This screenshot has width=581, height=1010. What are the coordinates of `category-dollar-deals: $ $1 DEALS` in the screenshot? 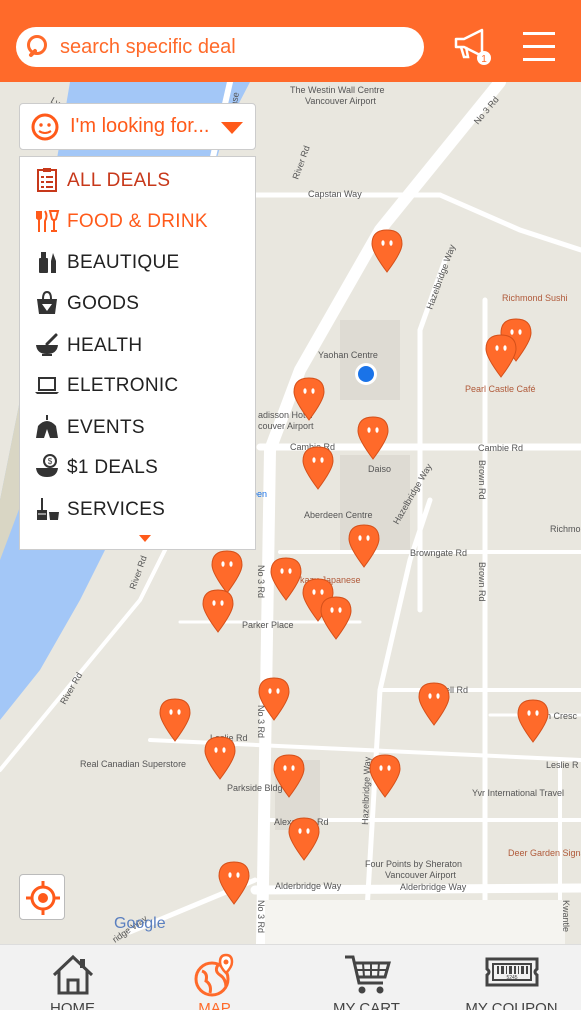 It's located at (137, 467).